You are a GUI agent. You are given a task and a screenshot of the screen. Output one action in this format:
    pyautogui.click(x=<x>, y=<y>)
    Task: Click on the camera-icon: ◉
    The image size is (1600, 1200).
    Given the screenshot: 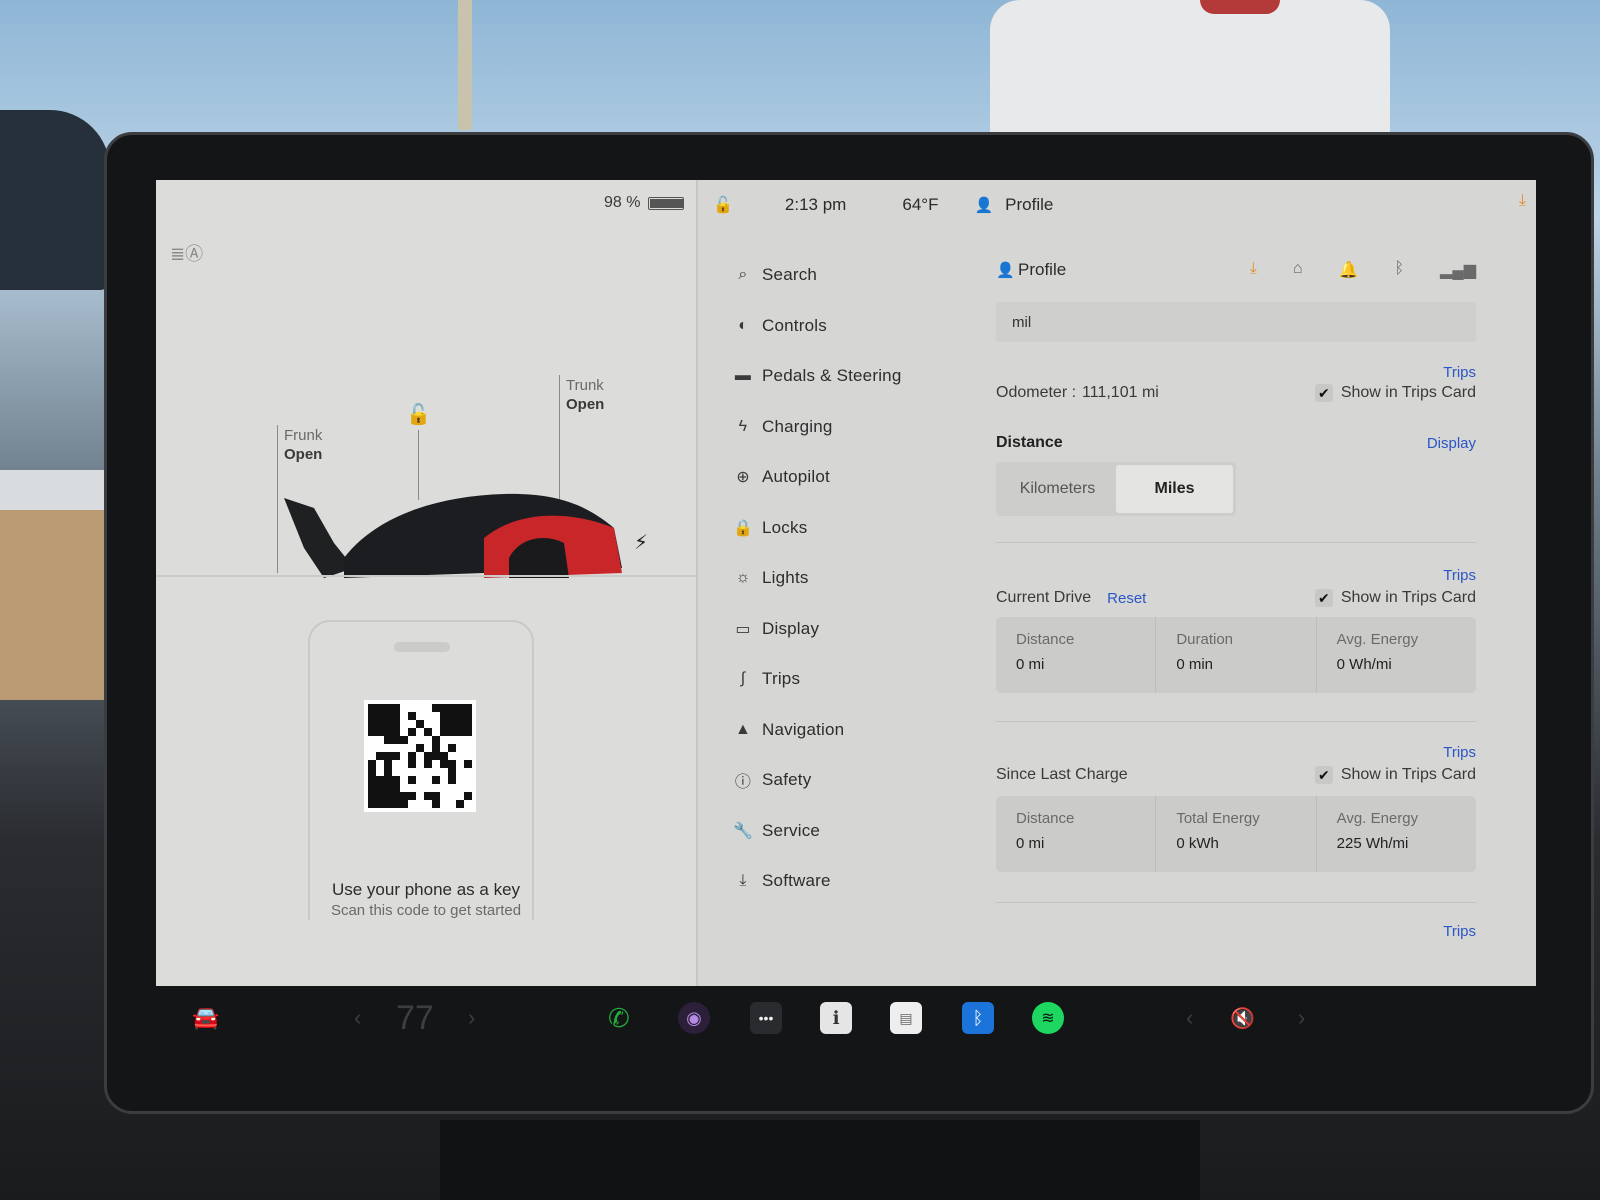 What is the action you would take?
    pyautogui.click(x=694, y=1018)
    